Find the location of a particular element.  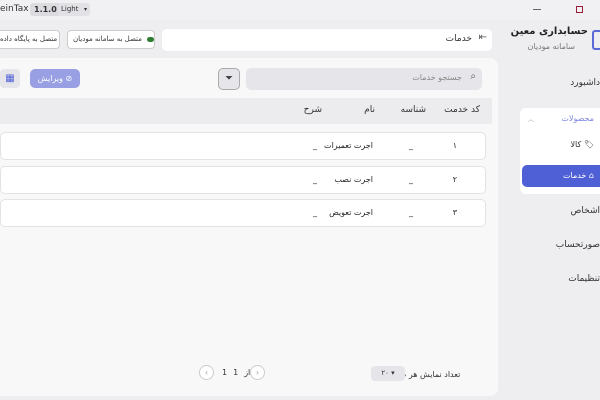

current-page: 1 is located at coordinates (225, 372).